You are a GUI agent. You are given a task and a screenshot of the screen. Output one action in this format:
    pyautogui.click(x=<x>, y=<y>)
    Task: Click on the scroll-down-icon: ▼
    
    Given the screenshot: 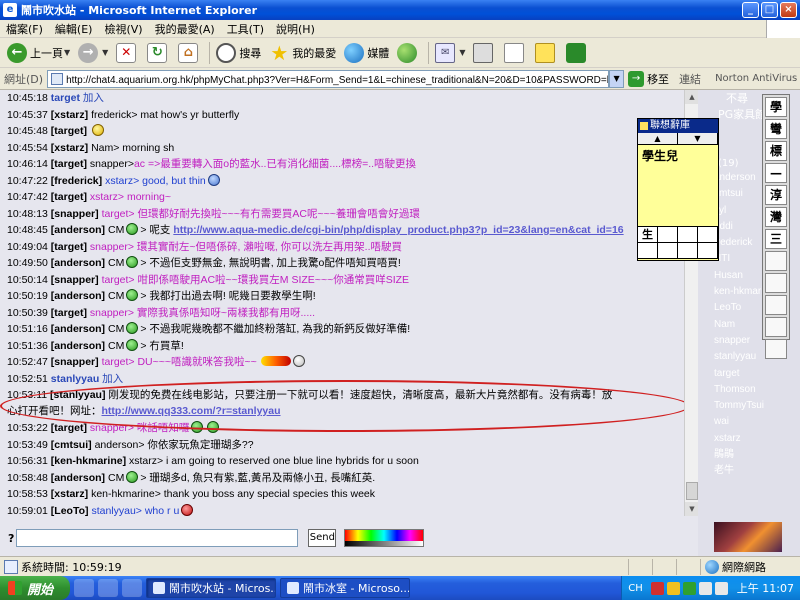 What is the action you would take?
    pyautogui.click(x=692, y=509)
    